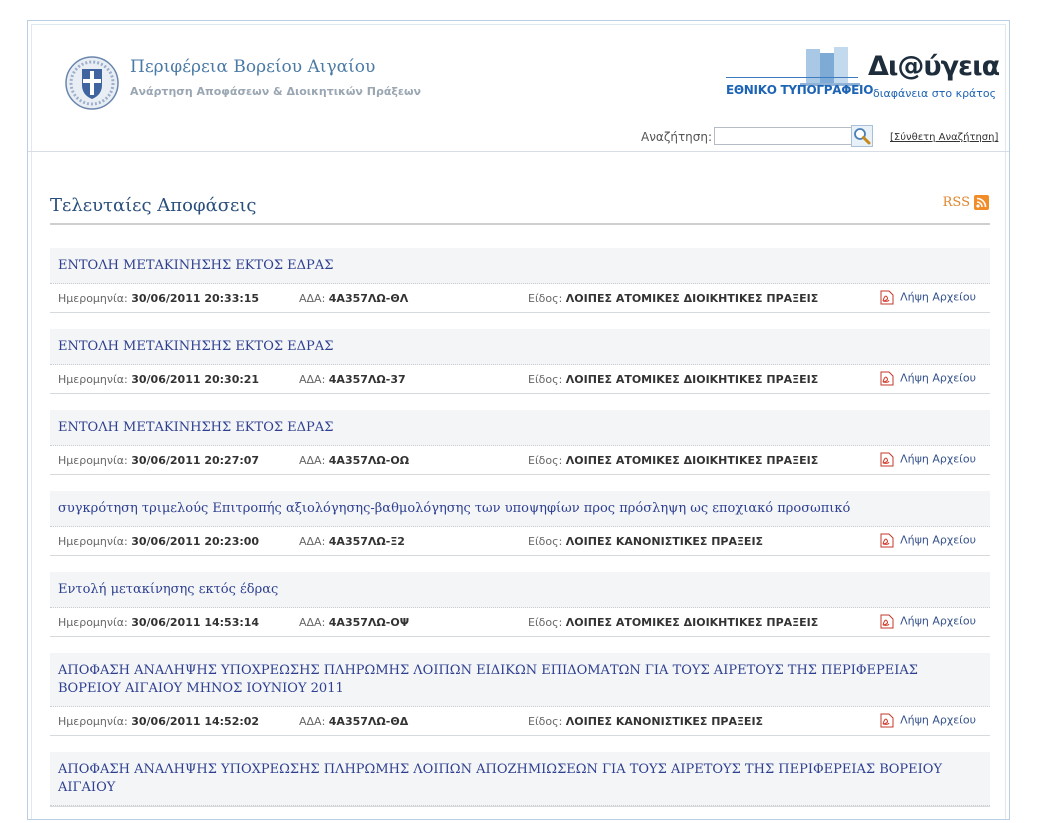  I want to click on date-value: 30/06/2011 20:27:07, so click(195, 460).